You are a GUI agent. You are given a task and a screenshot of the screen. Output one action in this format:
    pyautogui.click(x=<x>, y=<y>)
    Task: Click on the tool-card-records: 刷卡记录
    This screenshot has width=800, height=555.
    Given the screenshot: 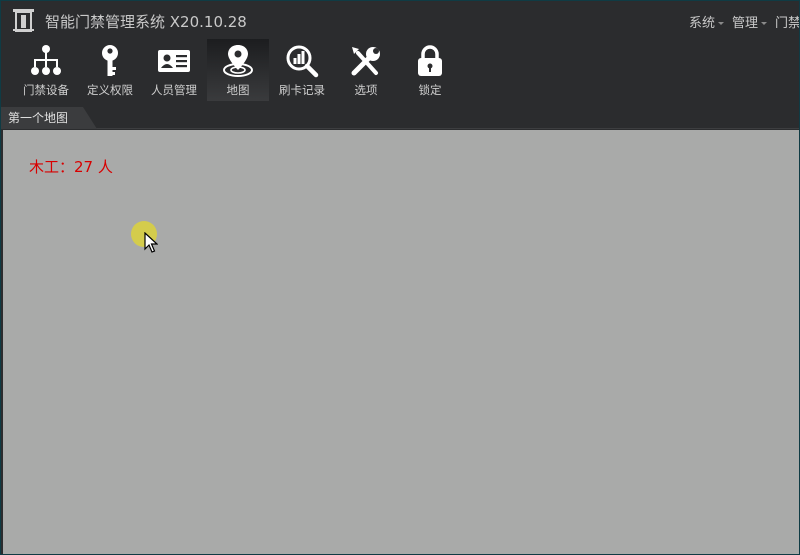 What is the action you would take?
    pyautogui.click(x=302, y=70)
    